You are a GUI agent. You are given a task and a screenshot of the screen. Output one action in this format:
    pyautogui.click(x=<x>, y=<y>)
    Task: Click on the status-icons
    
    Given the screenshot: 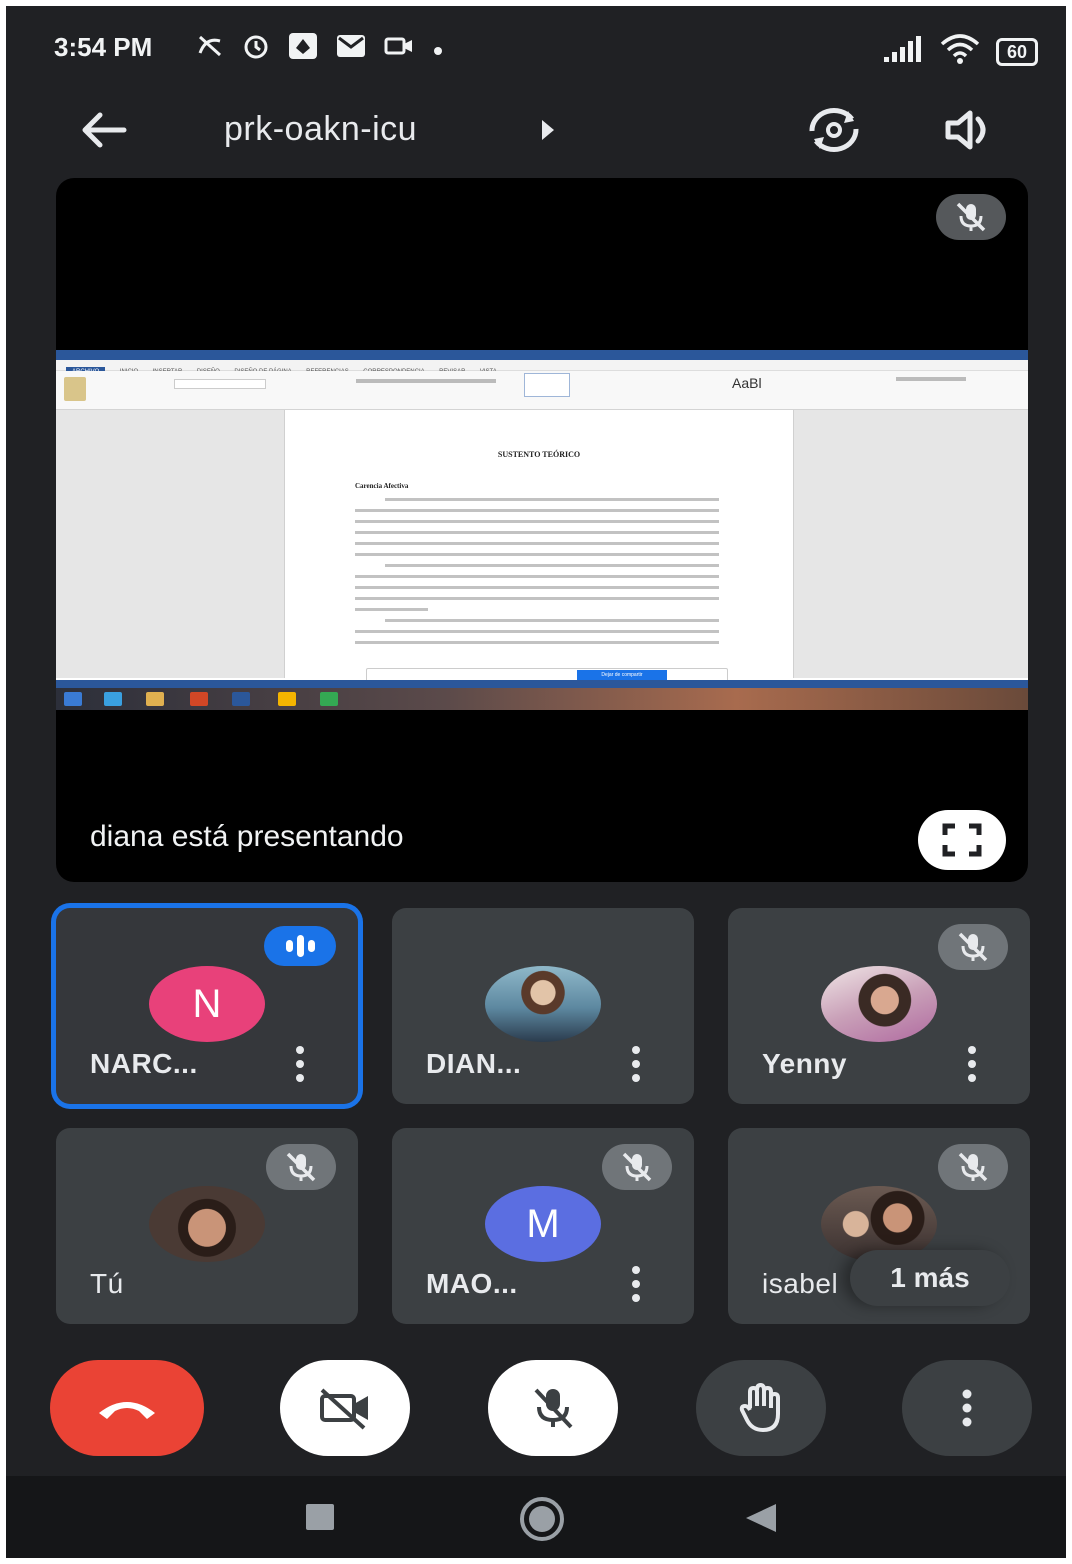 What is the action you would take?
    pyautogui.click(x=320, y=49)
    